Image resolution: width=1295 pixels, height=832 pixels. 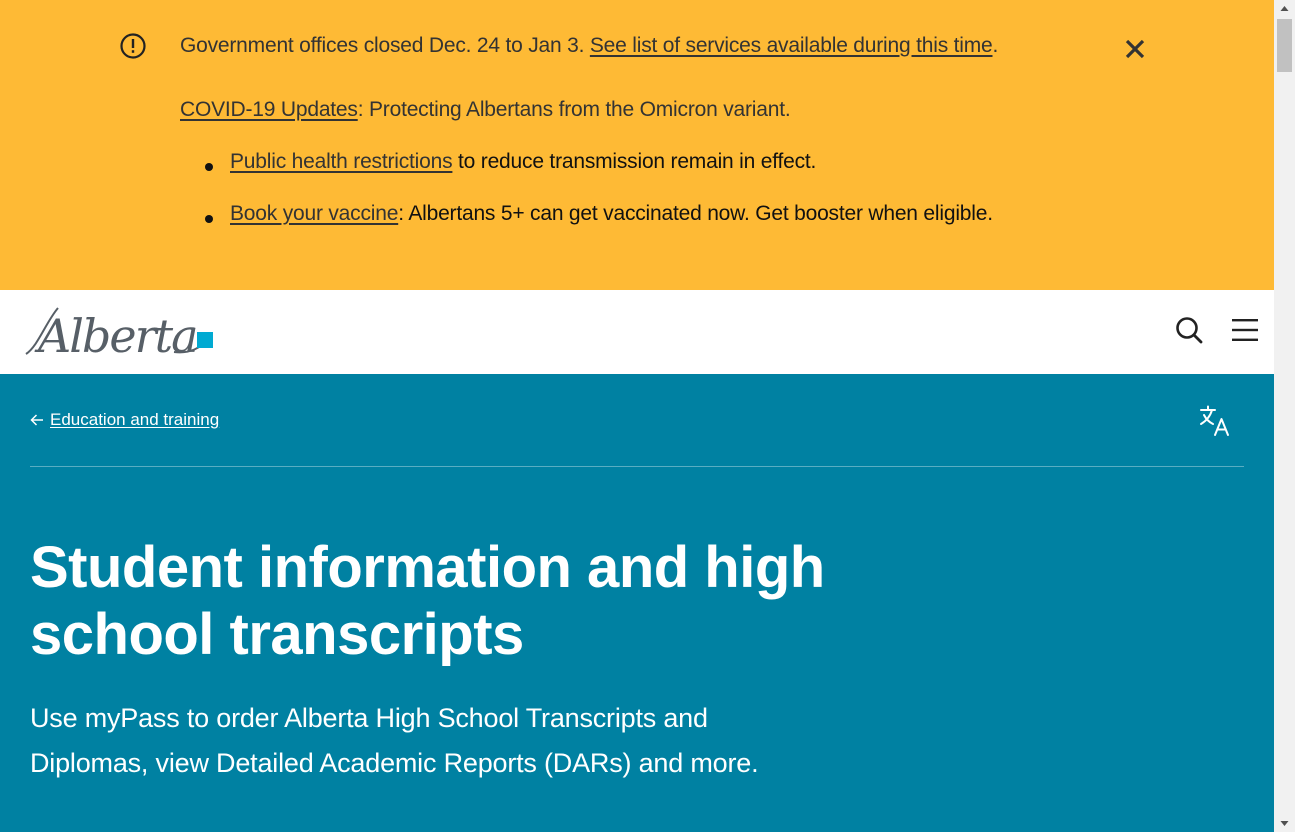 I want to click on health-restrictions-link: Public health restrictions, so click(x=341, y=161).